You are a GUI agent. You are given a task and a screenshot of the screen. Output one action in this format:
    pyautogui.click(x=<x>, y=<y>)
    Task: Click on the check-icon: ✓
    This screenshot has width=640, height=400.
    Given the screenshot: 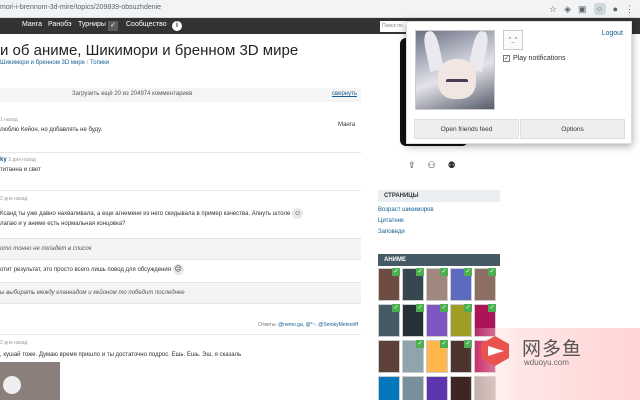 What is the action you would take?
    pyautogui.click(x=113, y=26)
    